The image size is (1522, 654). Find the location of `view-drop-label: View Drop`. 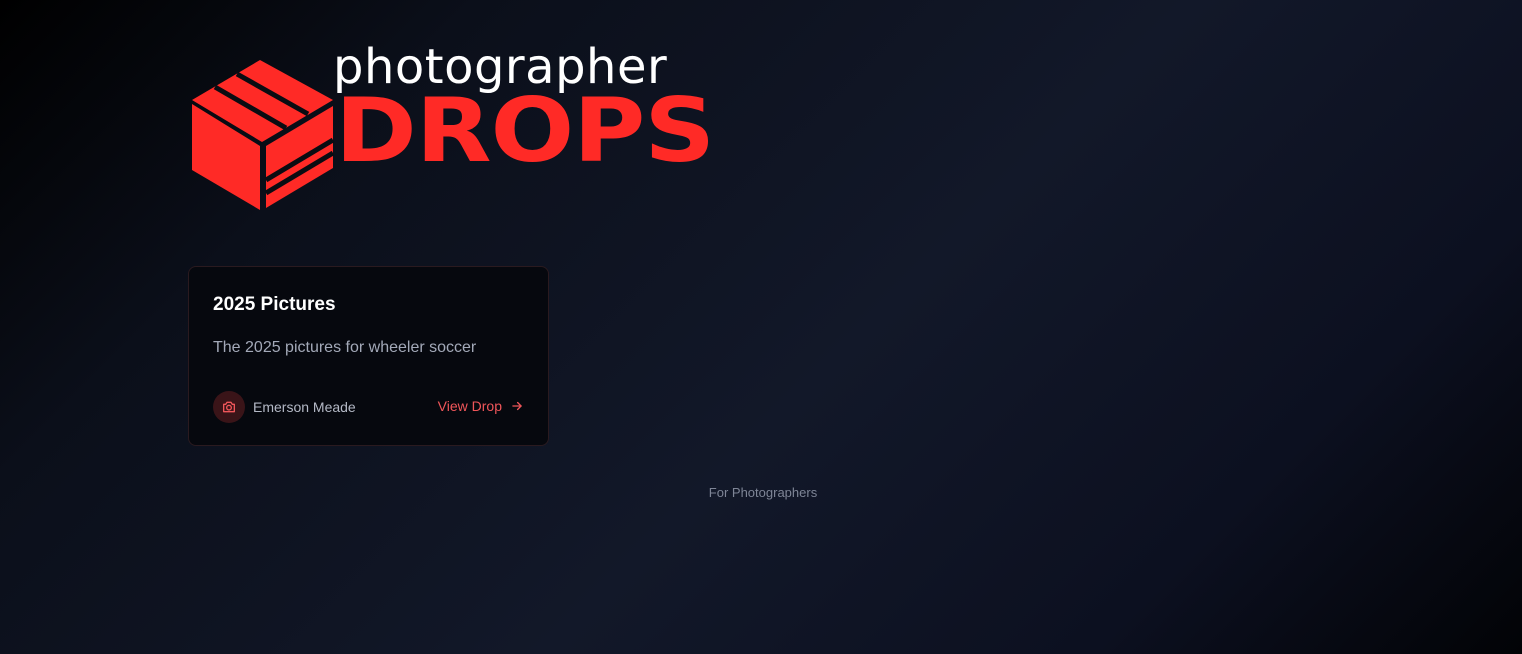

view-drop-label: View Drop is located at coordinates (469, 406).